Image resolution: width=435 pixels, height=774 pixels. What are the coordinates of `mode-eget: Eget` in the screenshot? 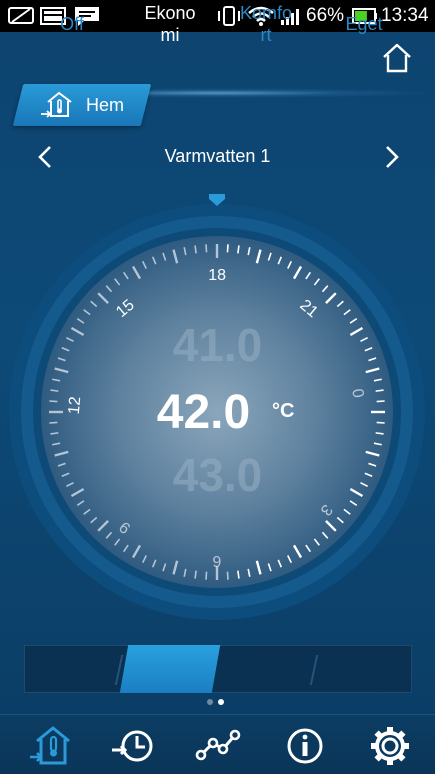 It's located at (364, 24).